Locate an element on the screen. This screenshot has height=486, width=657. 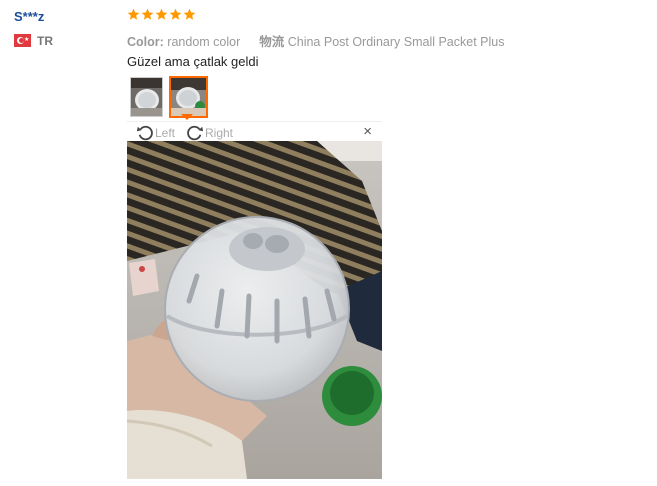
rotate-right-button: Right is located at coordinates (209, 133).